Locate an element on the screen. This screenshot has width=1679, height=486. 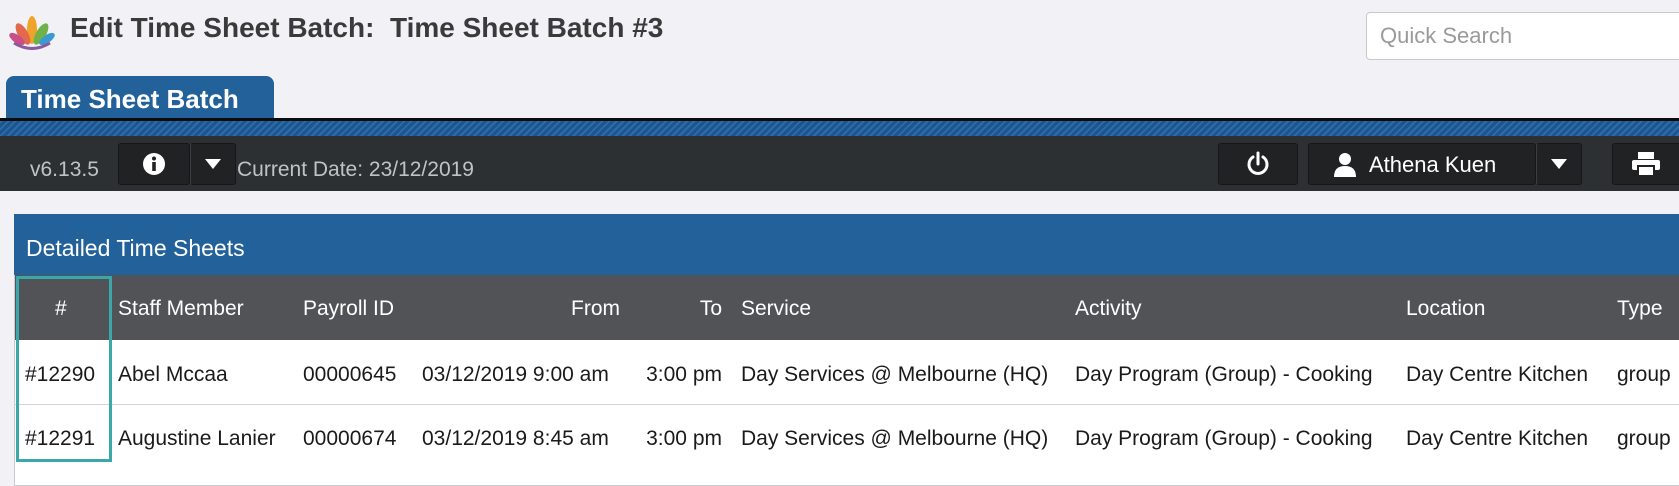
cell-staff-member: Abel Mccaa is located at coordinates (173, 374).